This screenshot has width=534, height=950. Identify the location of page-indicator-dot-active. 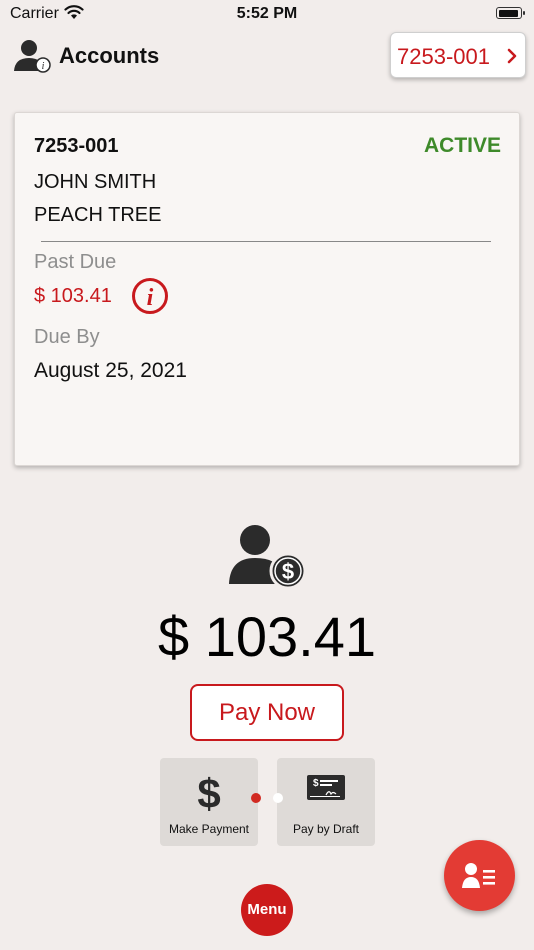
(256, 798).